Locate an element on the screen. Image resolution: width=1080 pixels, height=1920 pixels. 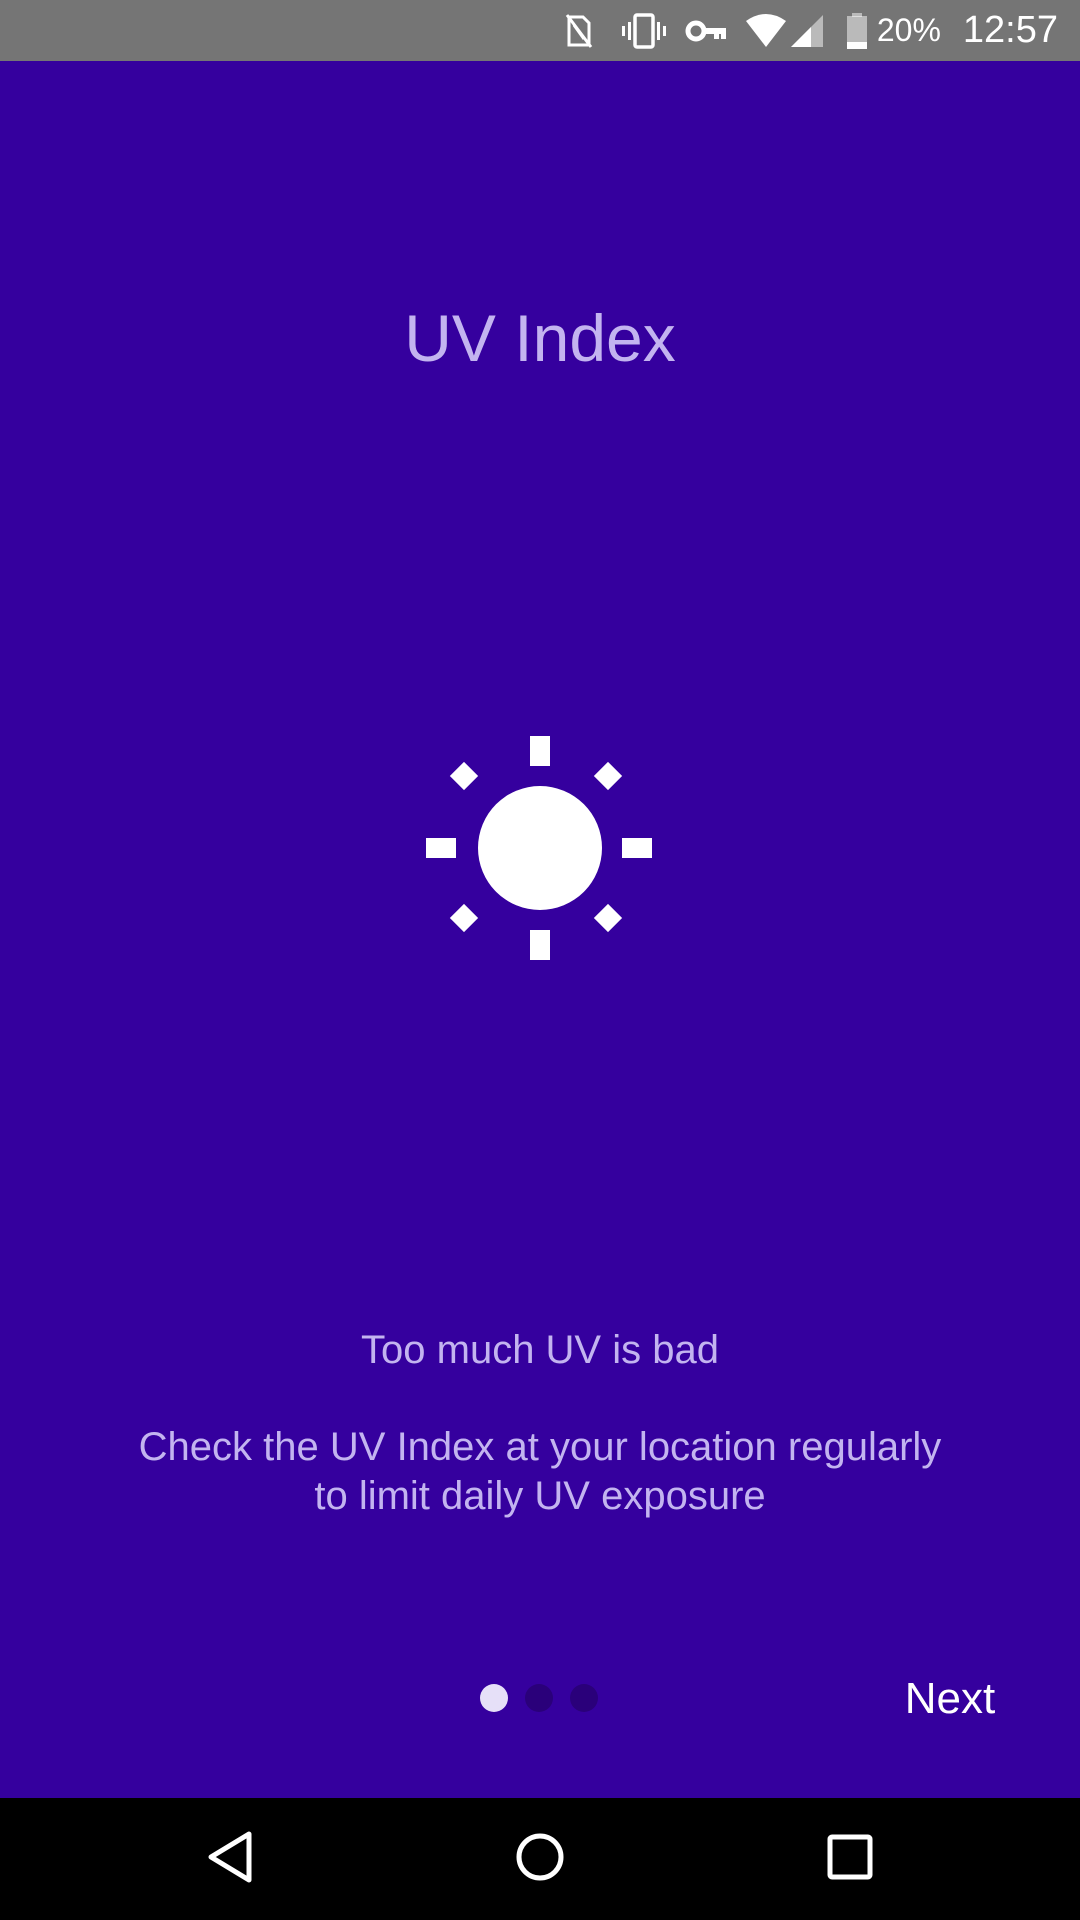
status-icons: 20% 12:57 is located at coordinates (810, 30).